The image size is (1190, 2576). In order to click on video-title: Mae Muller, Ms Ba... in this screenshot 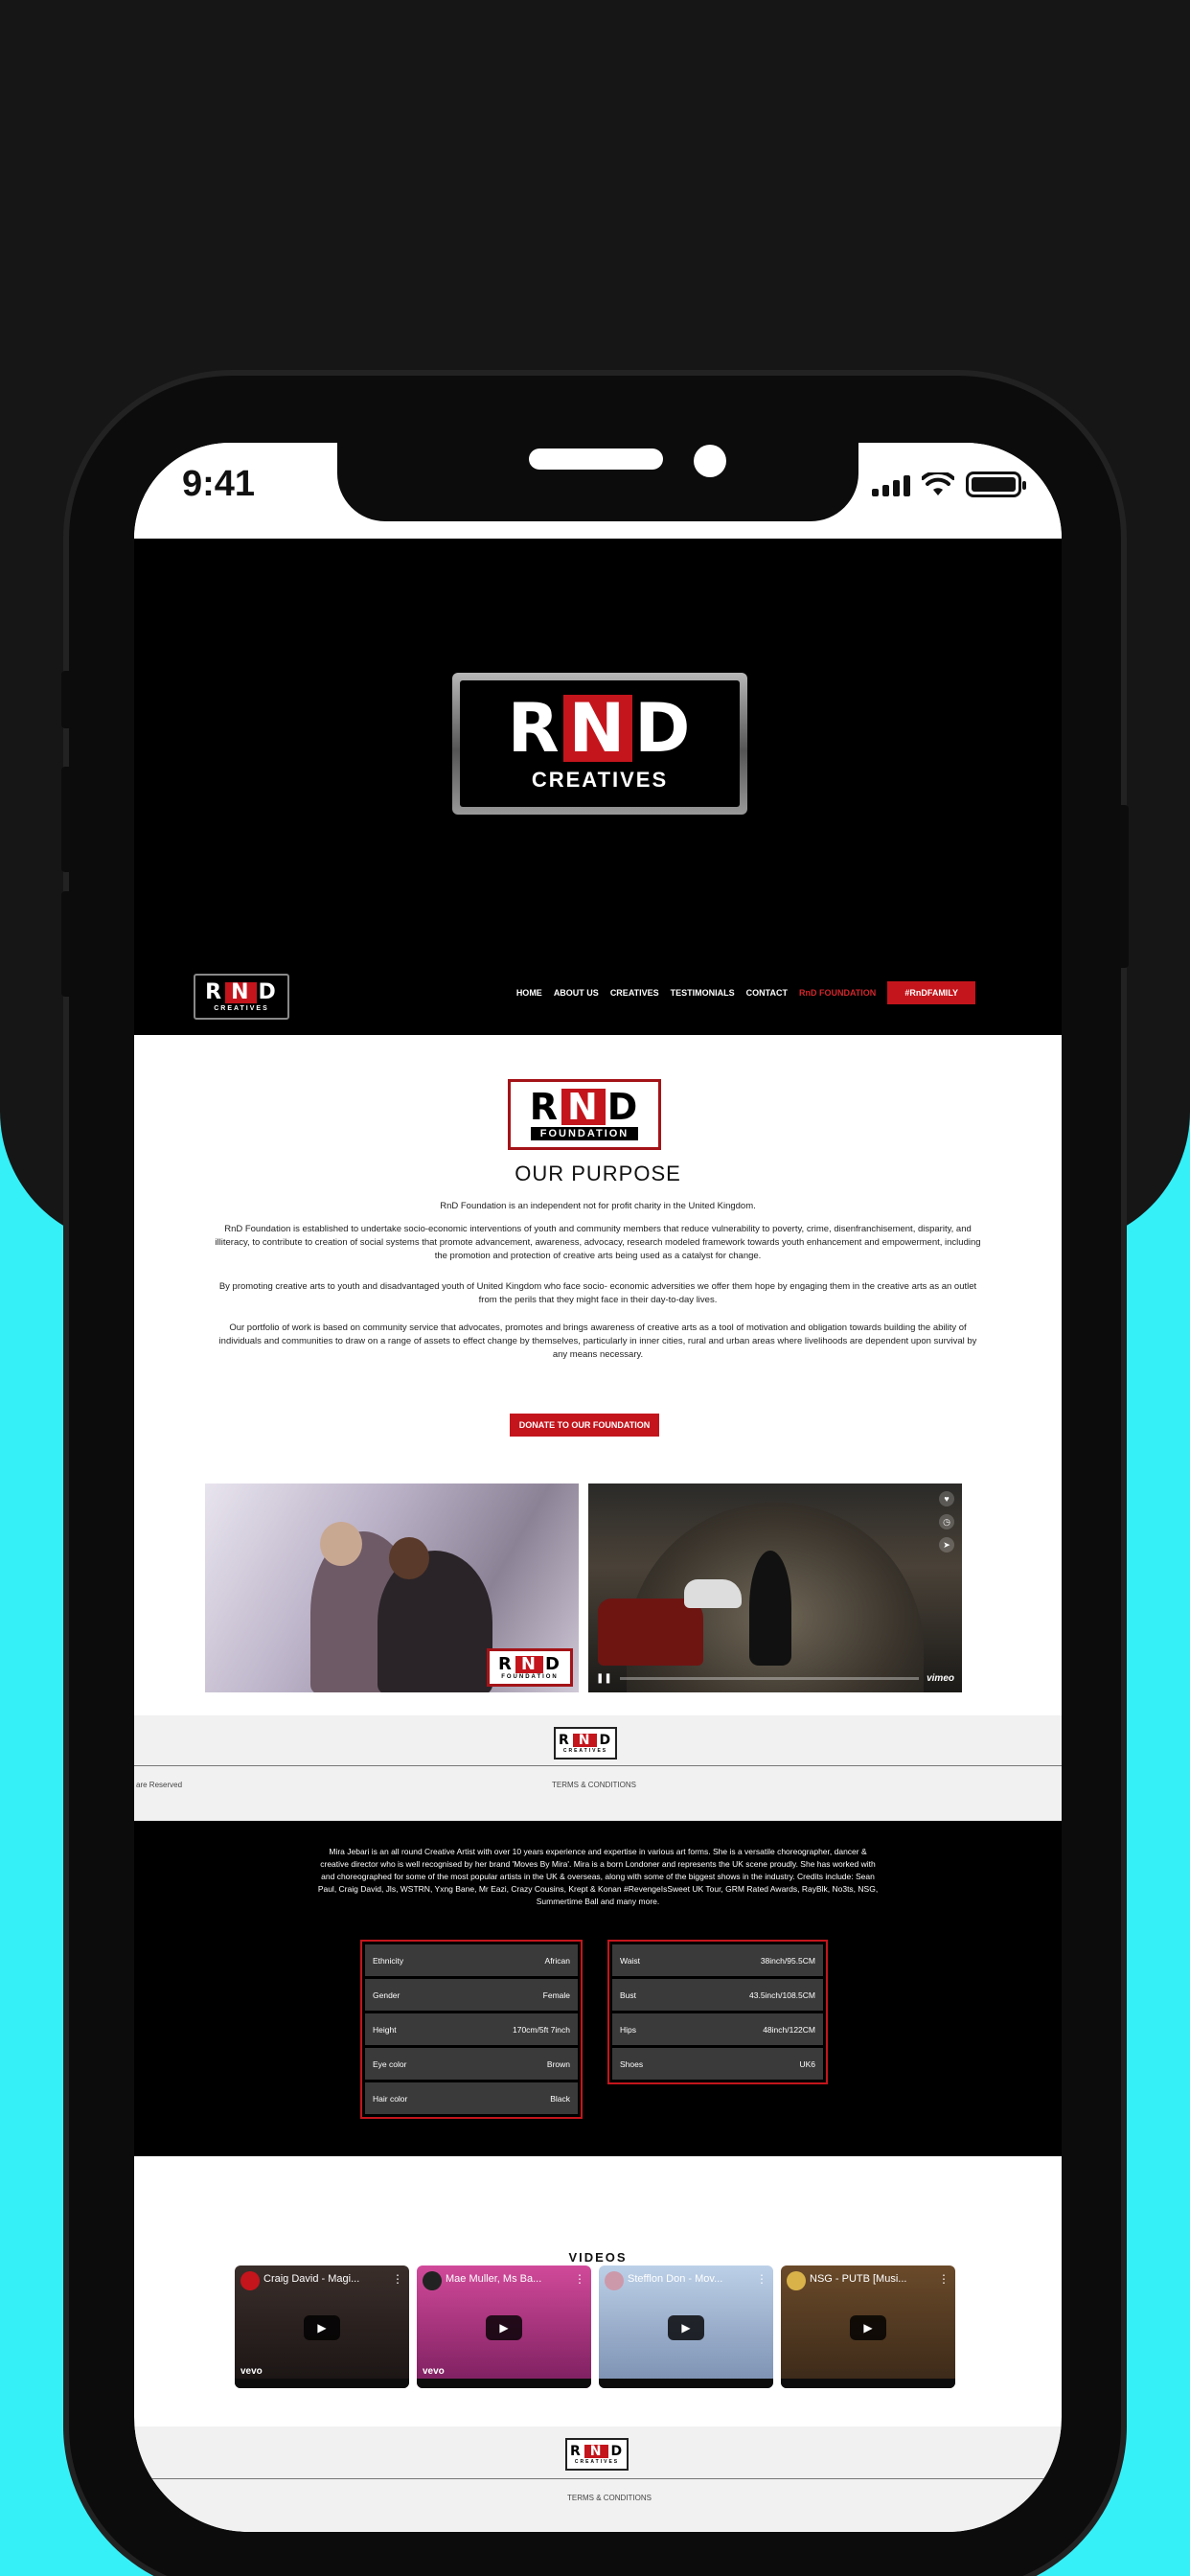, I will do `click(494, 2279)`.